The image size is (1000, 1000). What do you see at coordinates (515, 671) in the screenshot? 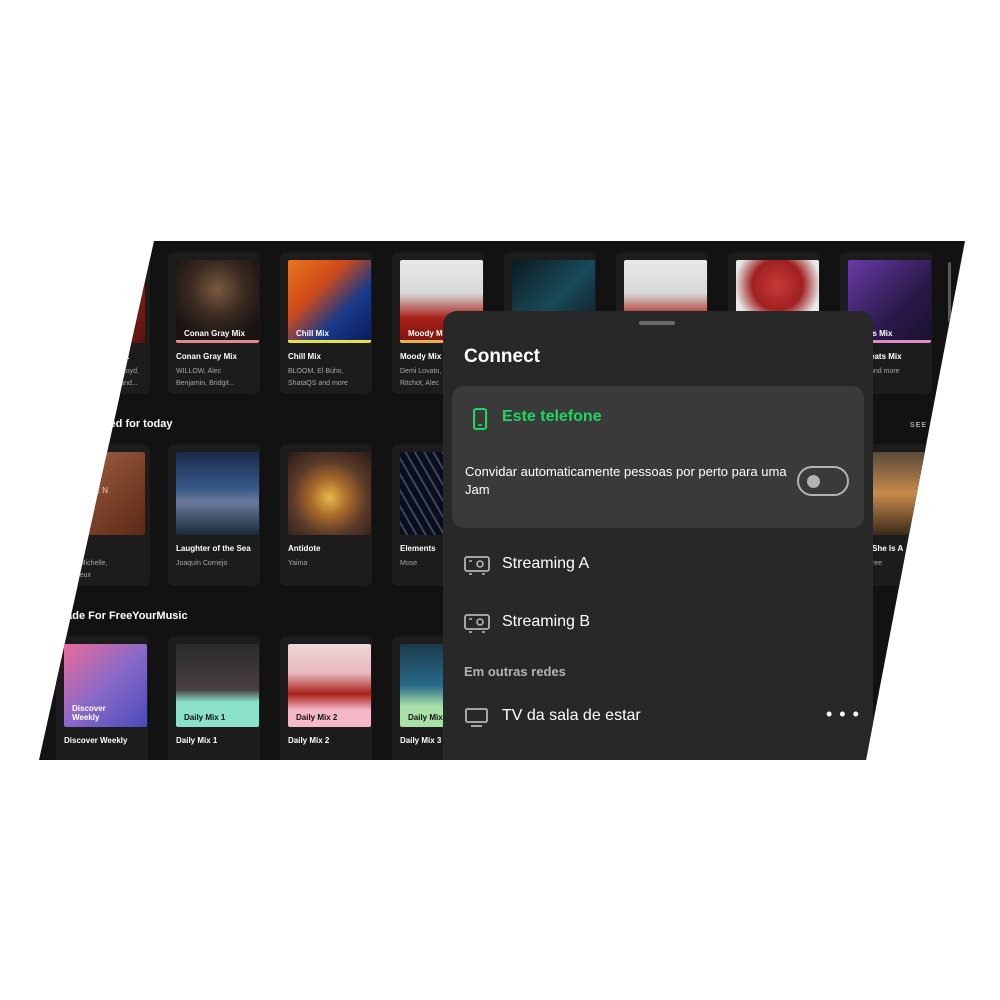
I see `other-networks-heading: Em outras redes` at bounding box center [515, 671].